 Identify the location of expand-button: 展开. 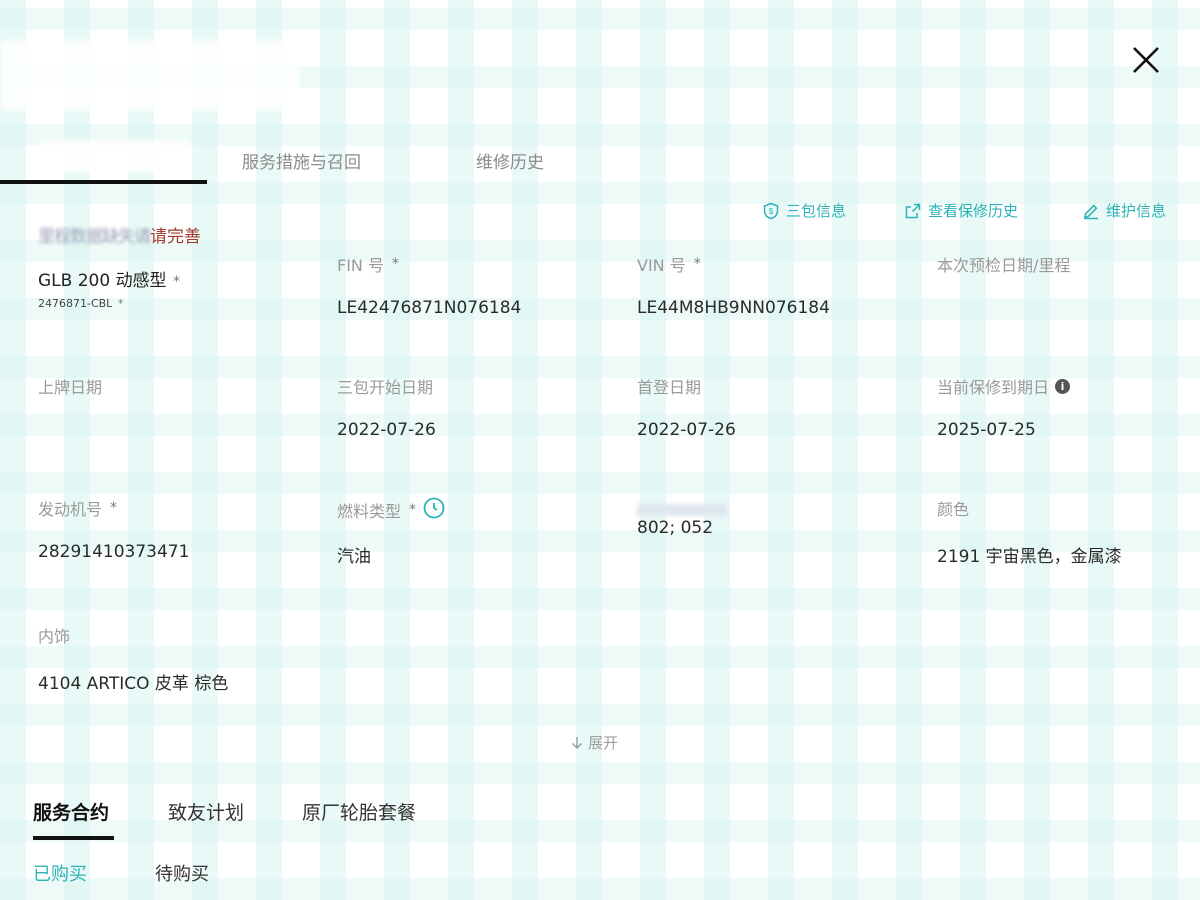
(594, 742).